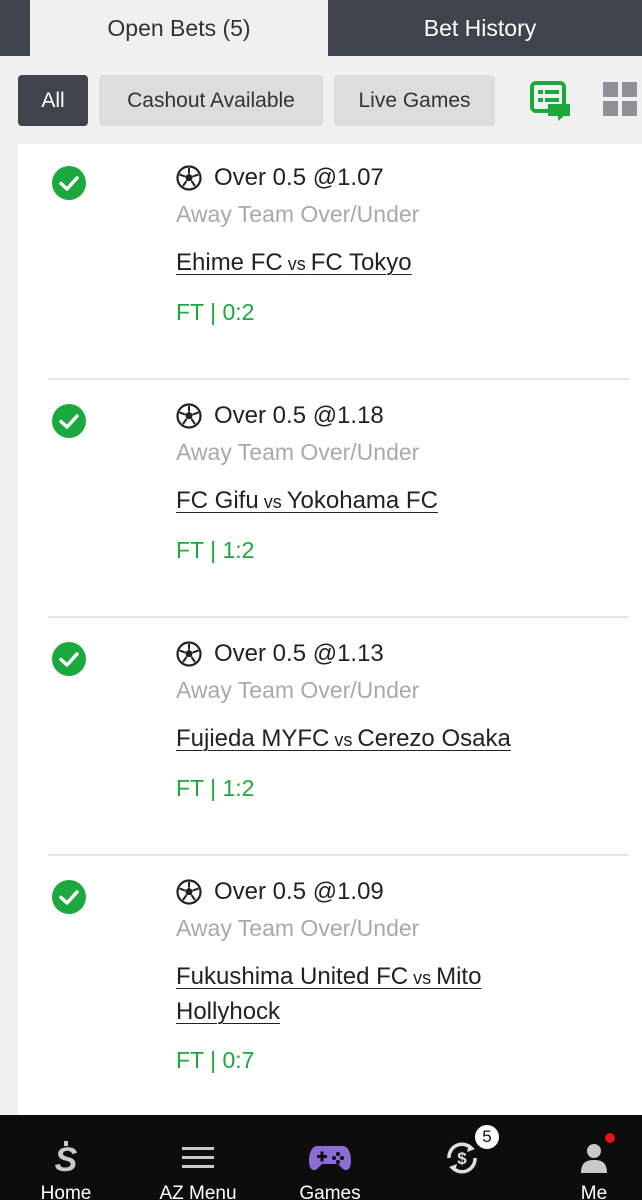  I want to click on tab-open-bets: Open Bets (5), so click(179, 28).